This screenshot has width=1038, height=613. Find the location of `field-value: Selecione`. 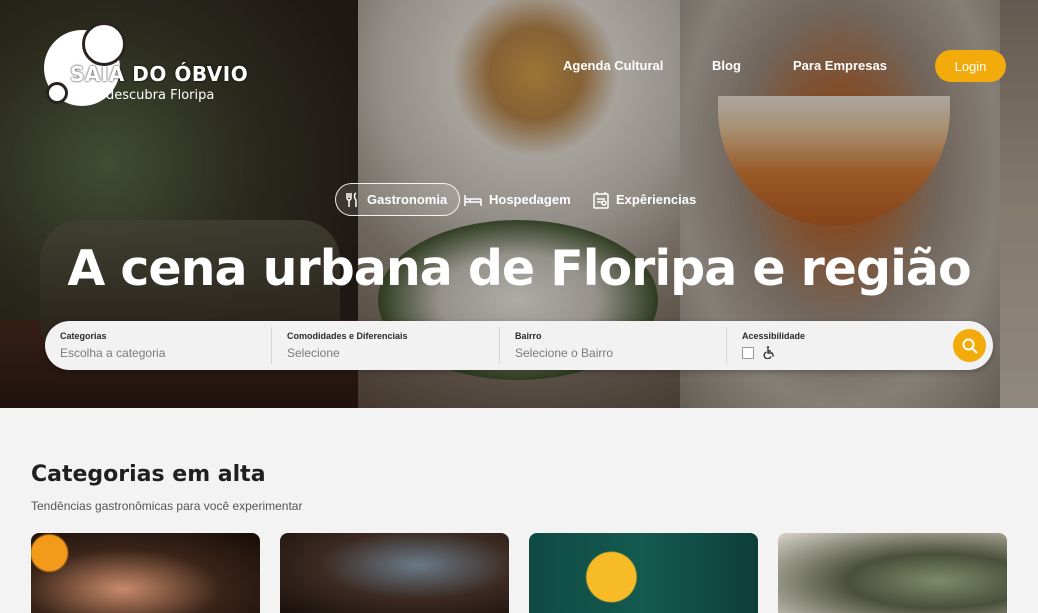

field-value: Selecione is located at coordinates (313, 353).